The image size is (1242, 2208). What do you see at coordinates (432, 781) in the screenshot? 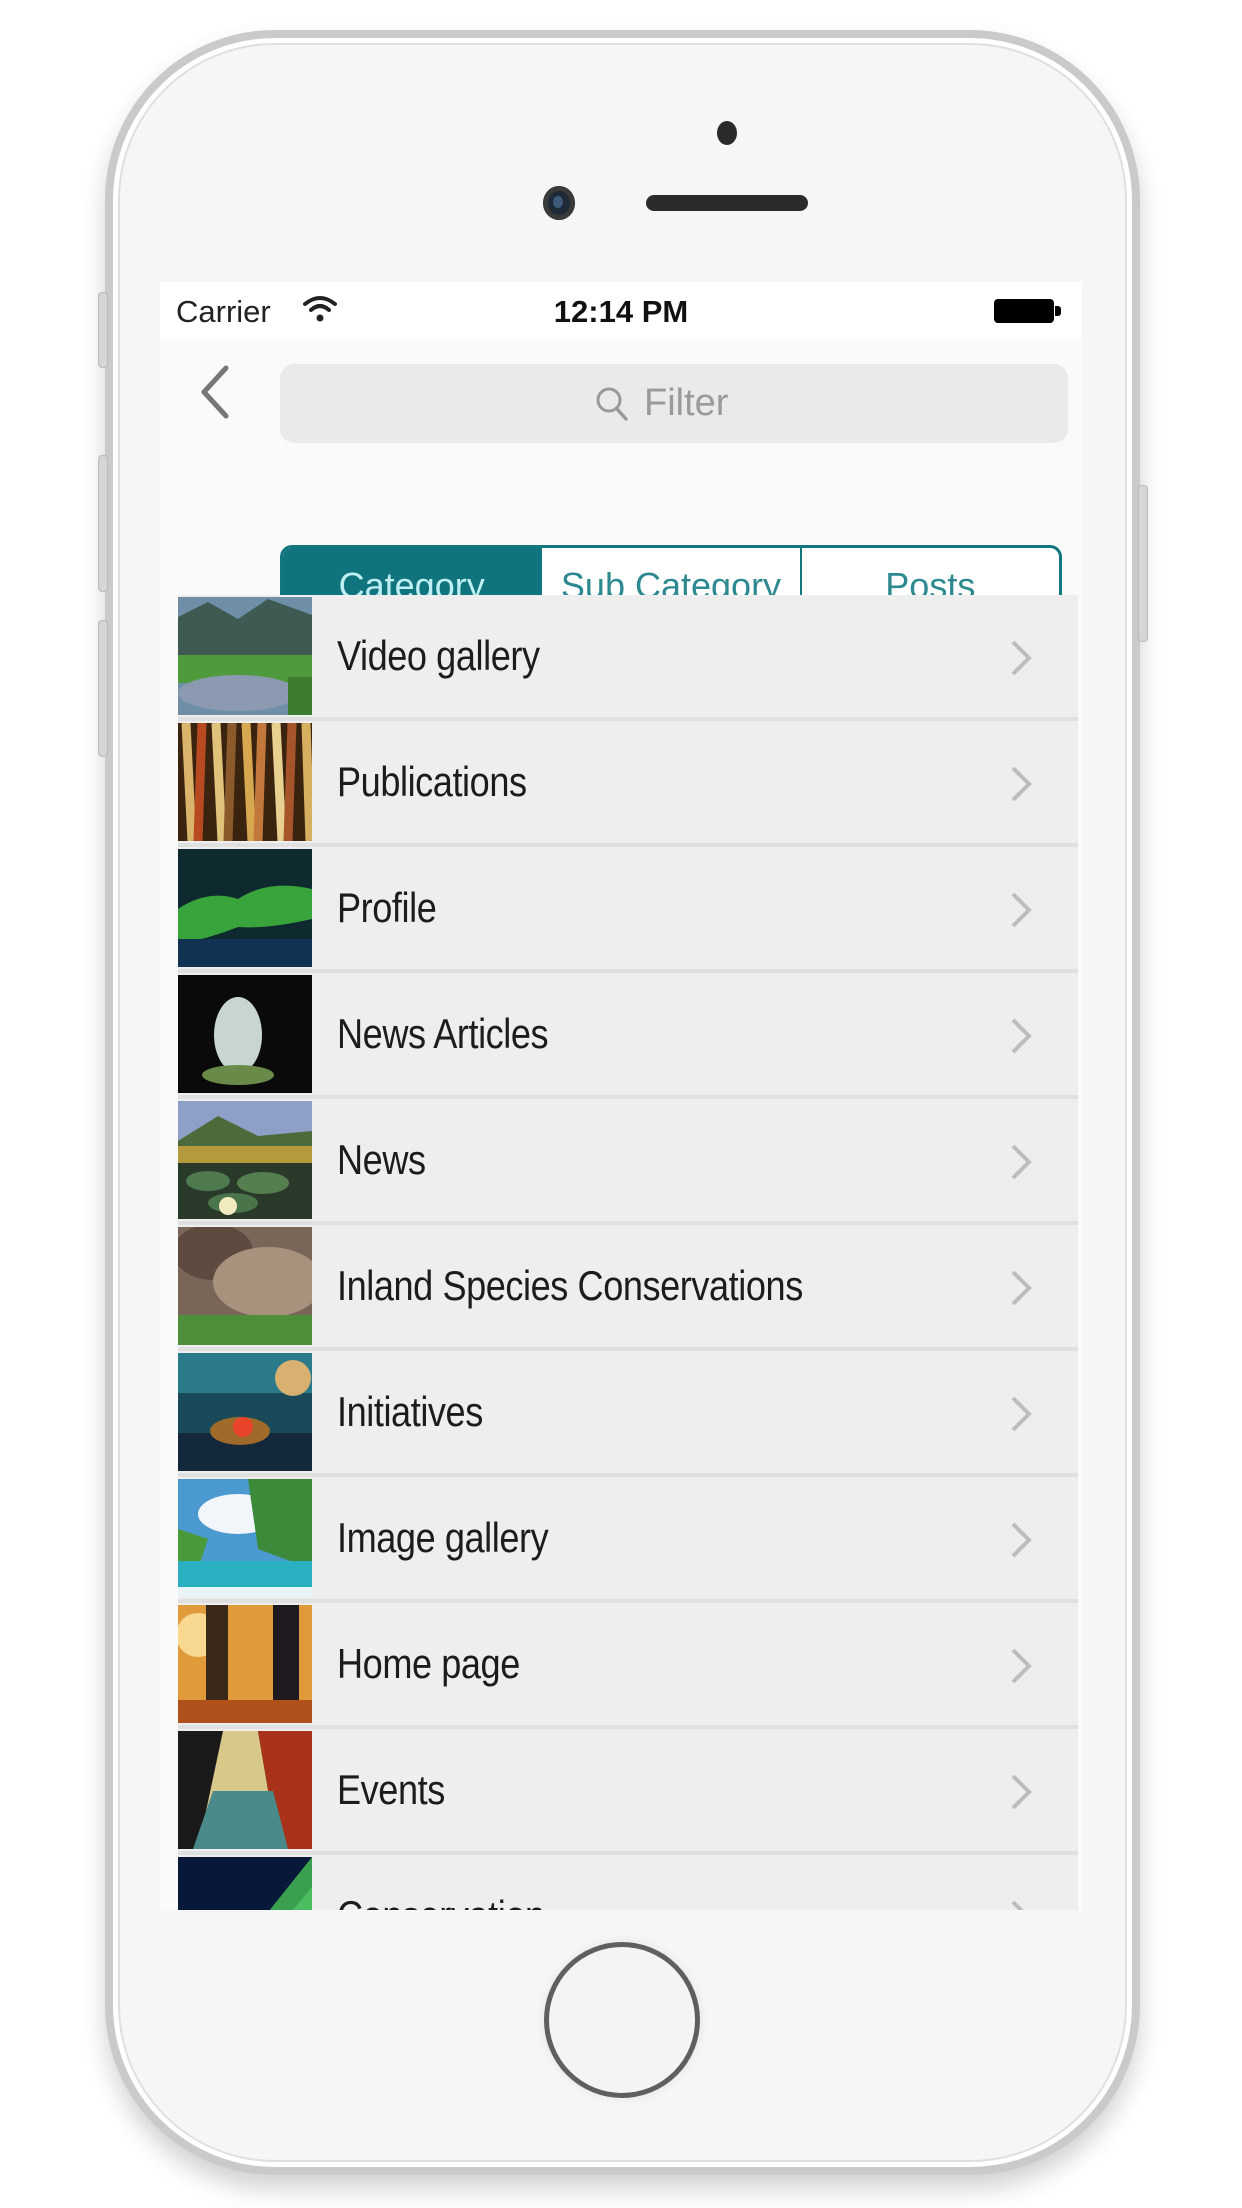
I see `list-item-label: Publications` at bounding box center [432, 781].